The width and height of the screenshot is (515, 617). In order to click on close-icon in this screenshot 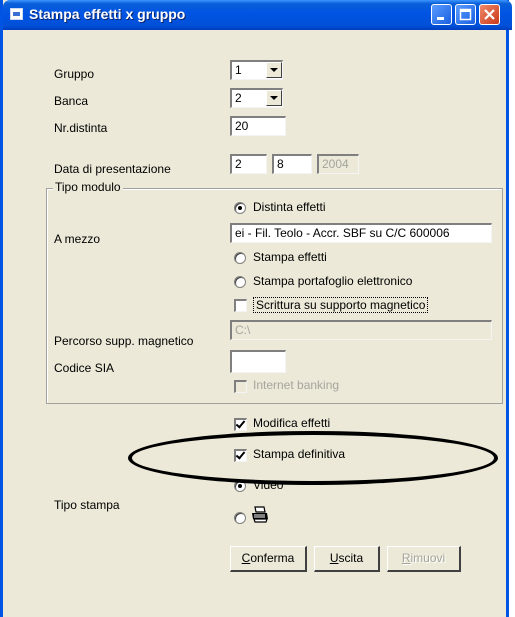, I will do `click(489, 14)`.